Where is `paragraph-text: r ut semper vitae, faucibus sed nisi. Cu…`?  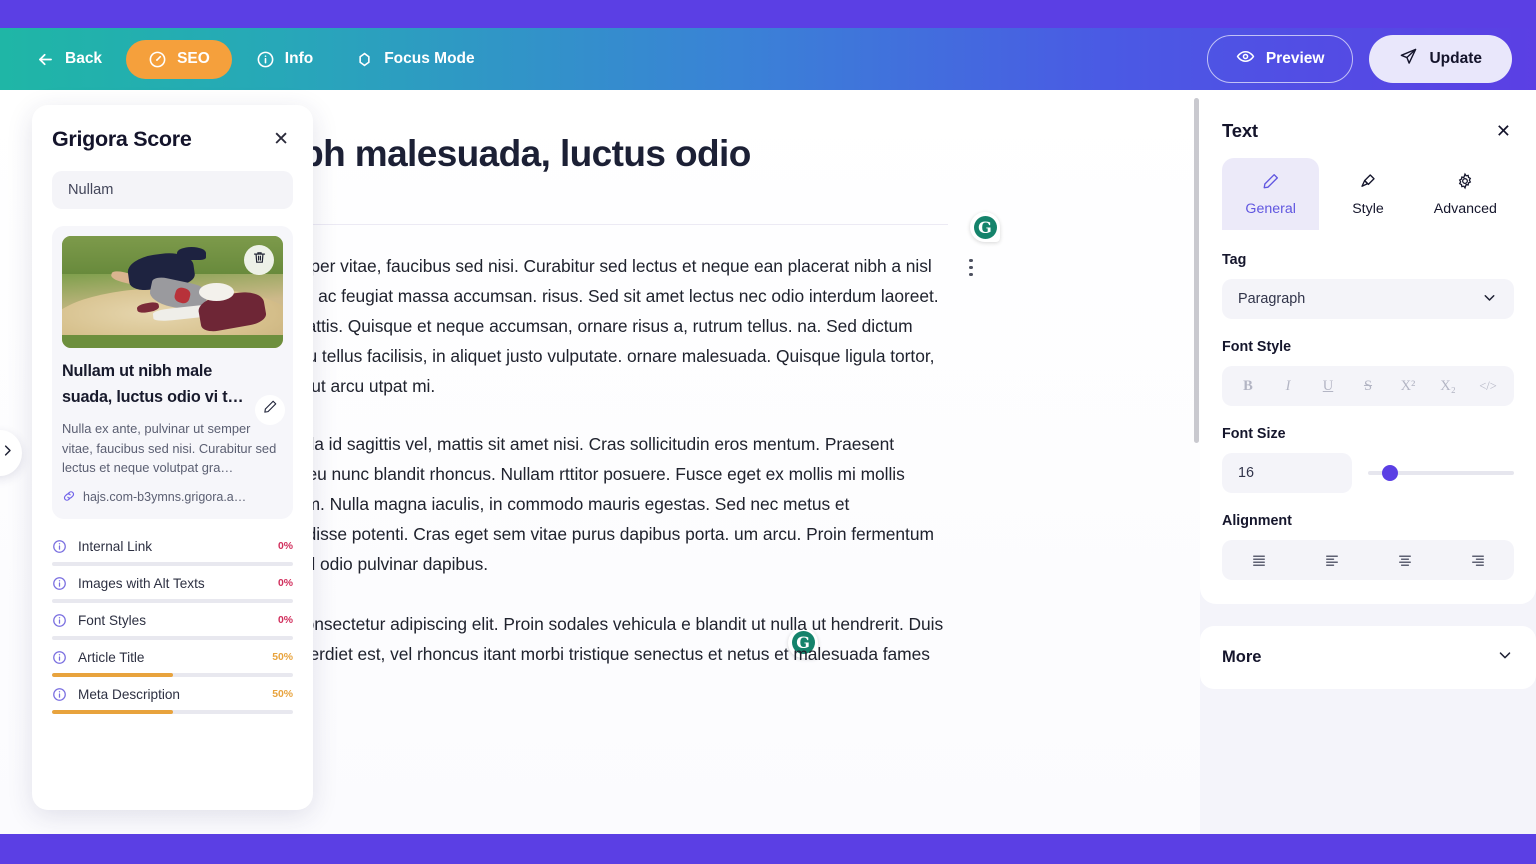 paragraph-text: r ut semper vitae, faucibus sed nisi. Cu… is located at coordinates (593, 325).